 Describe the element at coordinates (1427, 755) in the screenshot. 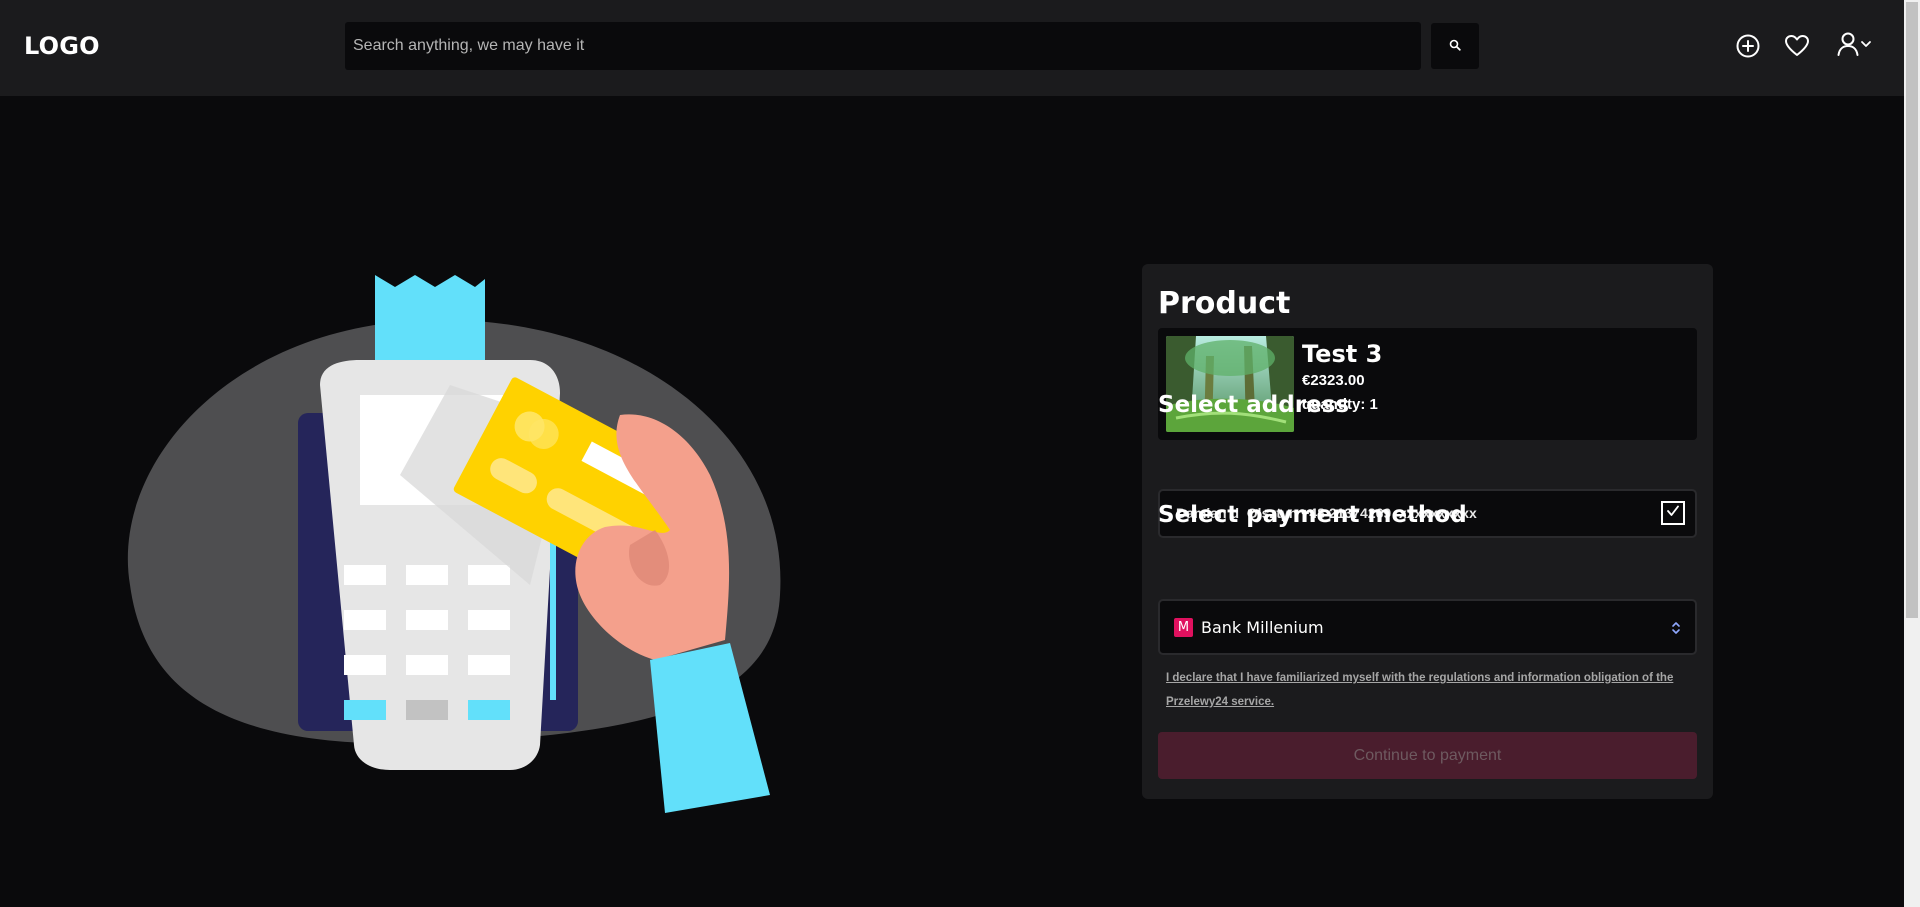

I see `continue-to-payment-button: Continue to payment` at that location.